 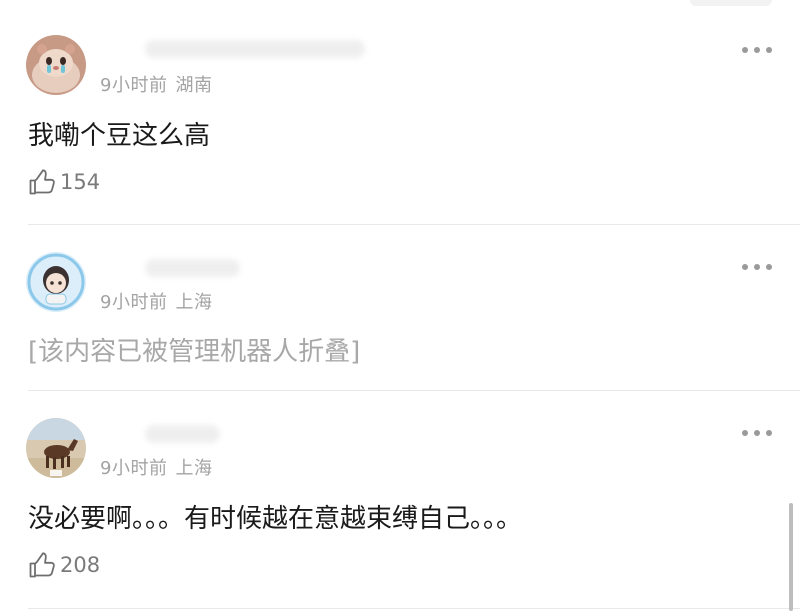 What do you see at coordinates (275, 519) in the screenshot?
I see `comment-content: 没必要啊。。。有时候越在意越束缚自己。。。` at bounding box center [275, 519].